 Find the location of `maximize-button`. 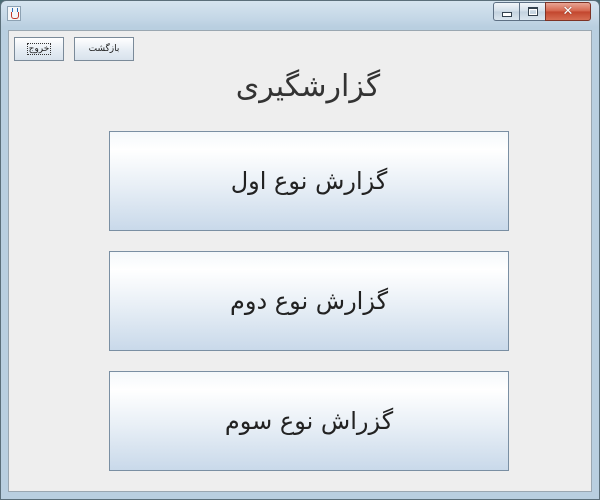

maximize-button is located at coordinates (532, 11).